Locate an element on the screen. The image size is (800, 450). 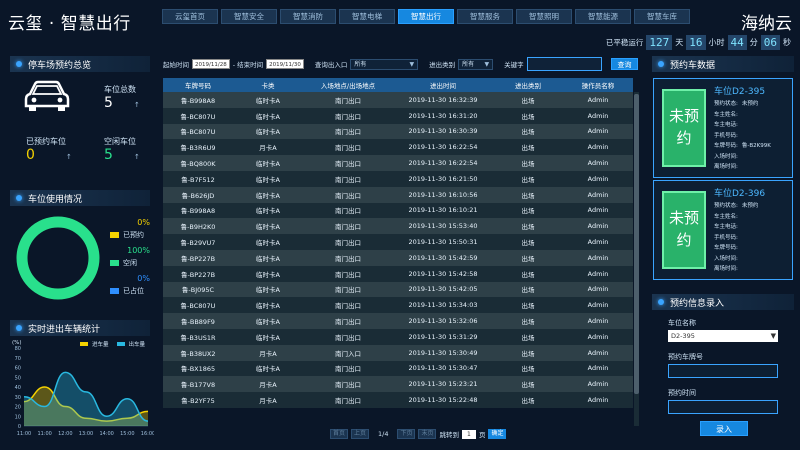
col-location: 入场地点/出场地点 is located at coordinates (348, 85).